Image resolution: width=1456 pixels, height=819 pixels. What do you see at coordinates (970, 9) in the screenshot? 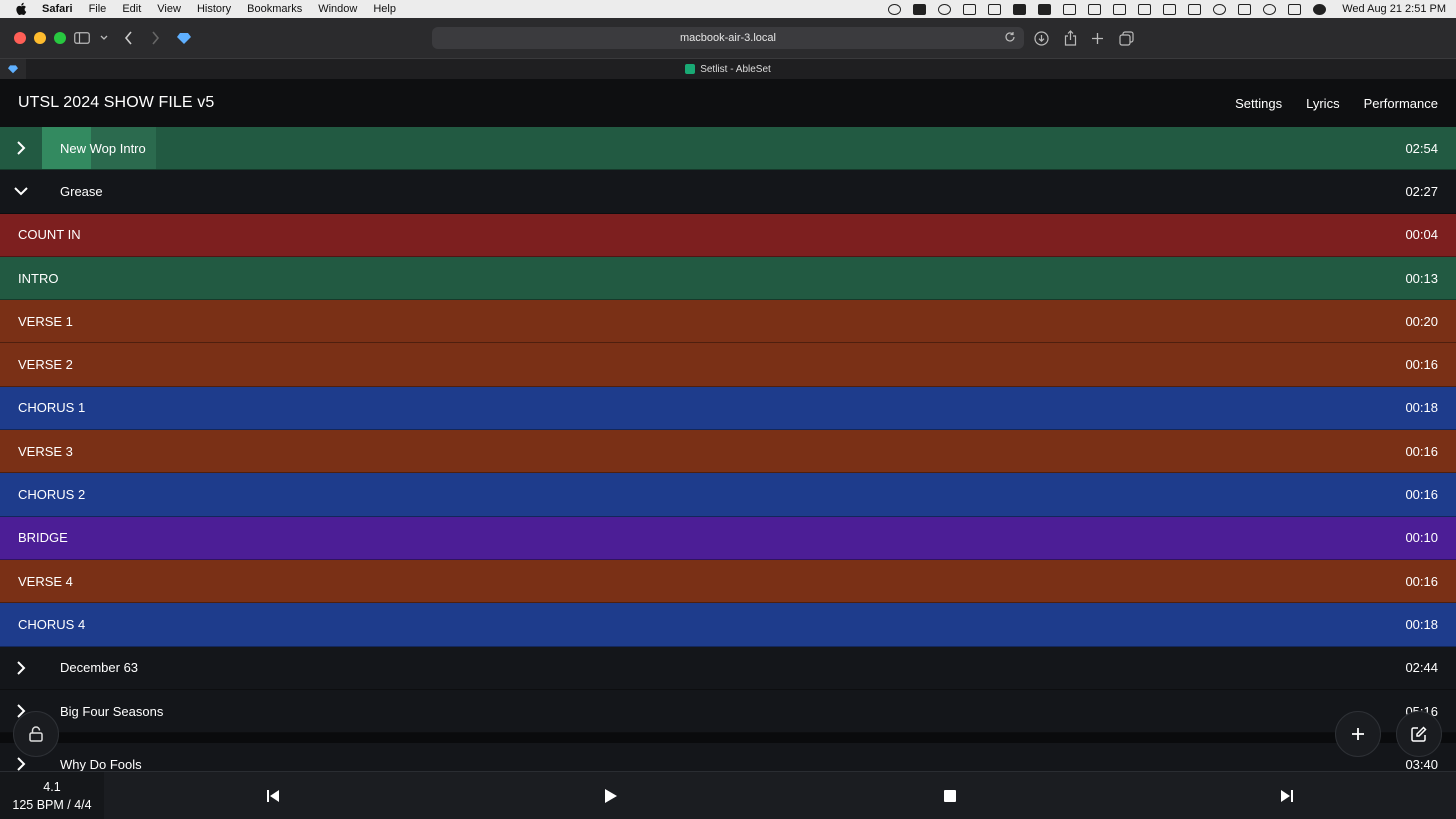
I see `screen-record-icon` at bounding box center [970, 9].